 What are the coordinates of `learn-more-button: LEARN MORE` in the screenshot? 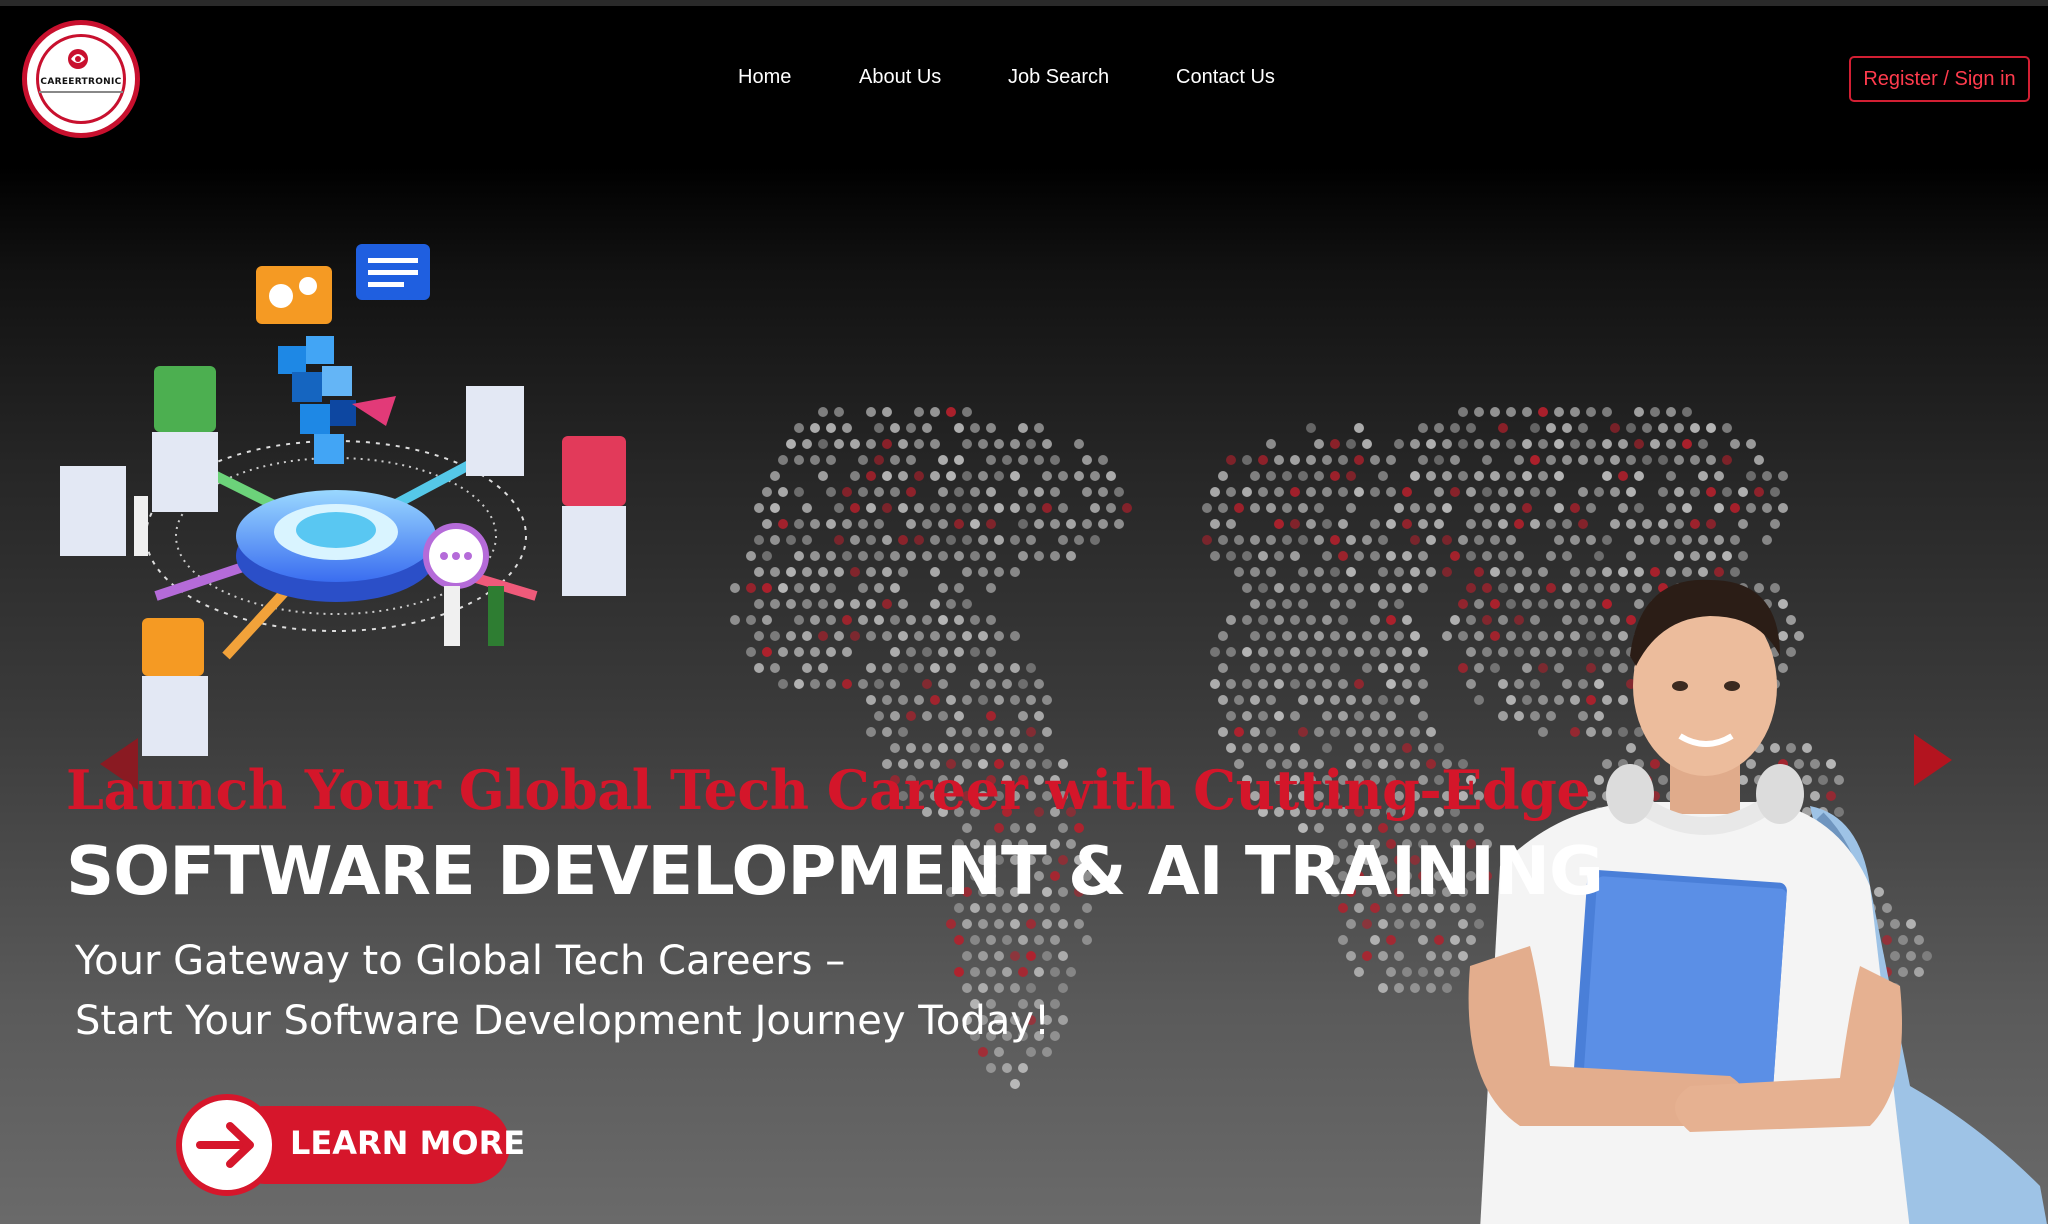 It's located at (350, 1145).